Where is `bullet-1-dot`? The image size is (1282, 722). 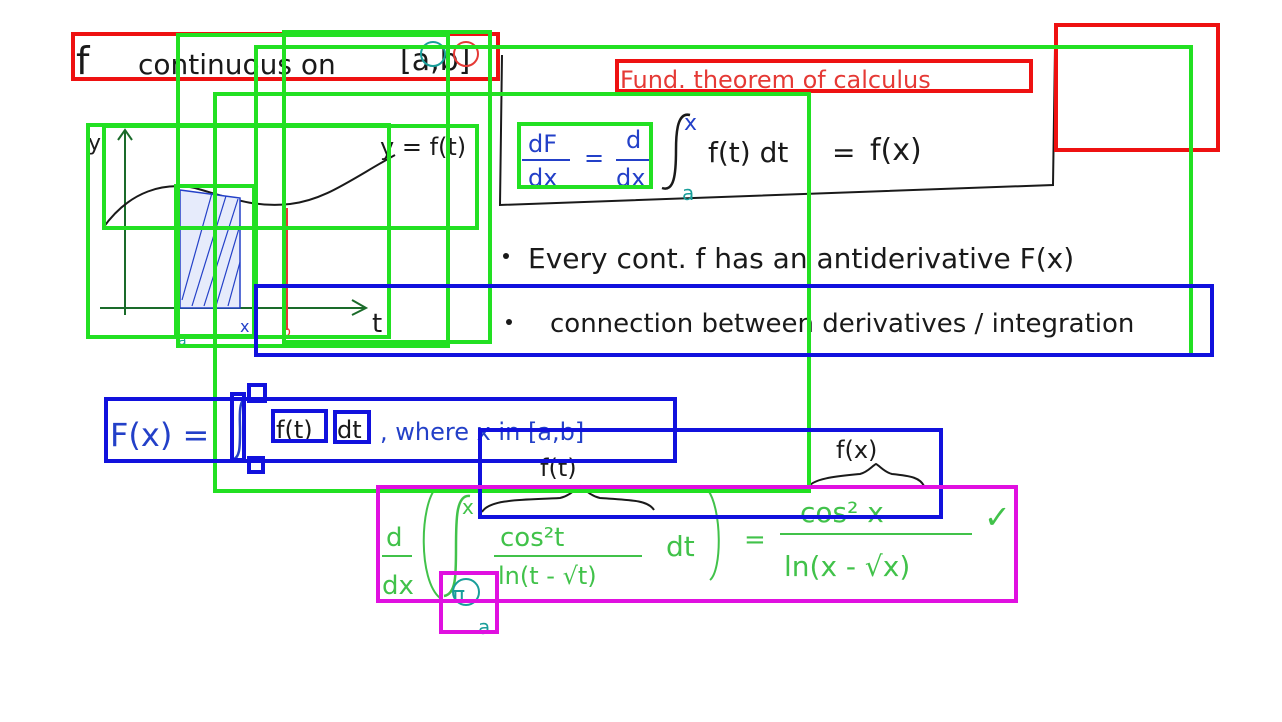 bullet-1-dot is located at coordinates (506, 256).